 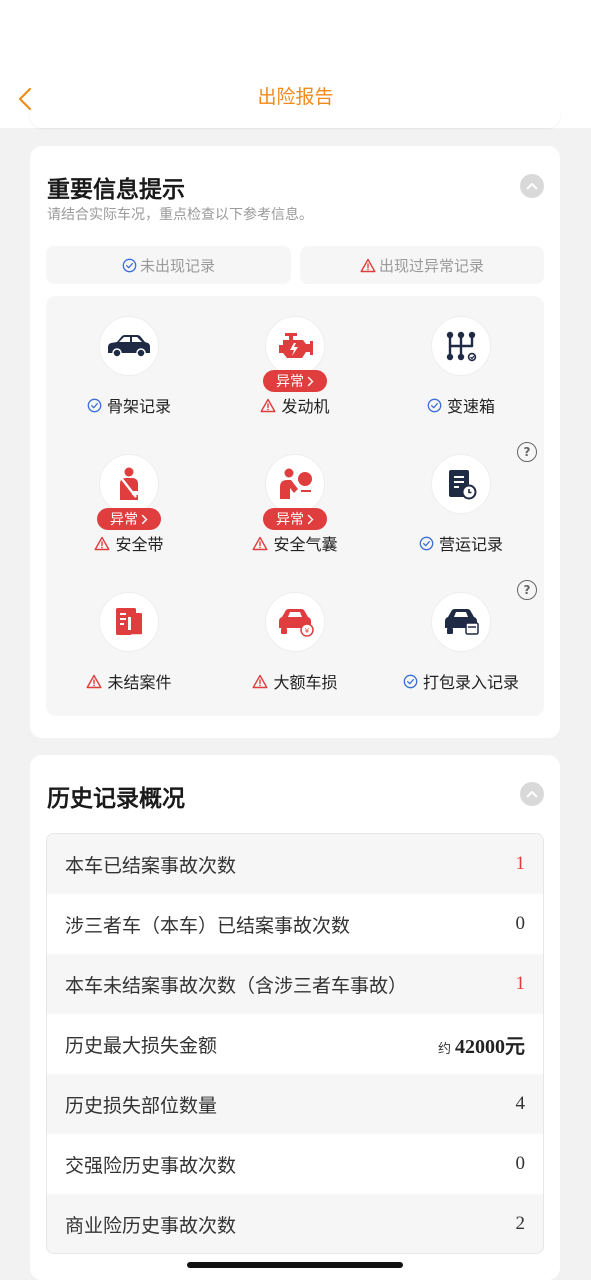 I want to click on table-row: 涉三者车（本车）已结案事故次数 0, so click(x=295, y=924).